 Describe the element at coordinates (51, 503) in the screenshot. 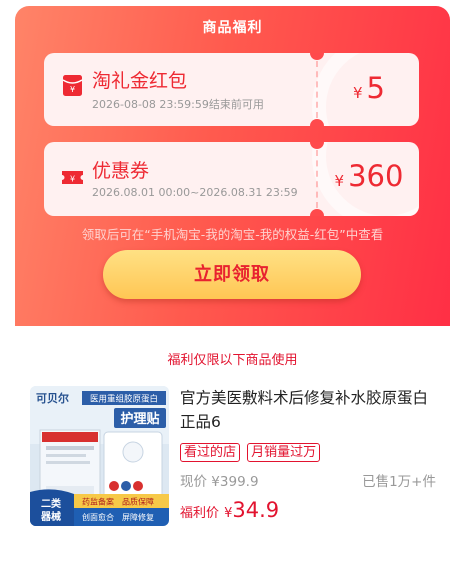

I see `product-image-badge-line1: 二类` at that location.